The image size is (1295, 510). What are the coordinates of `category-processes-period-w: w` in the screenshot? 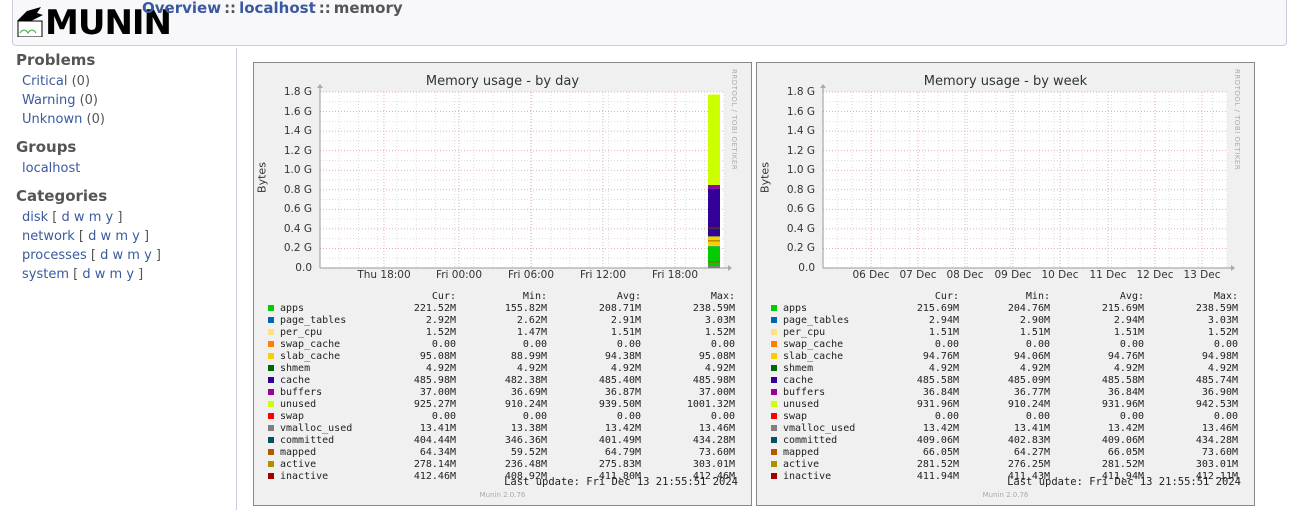 It's located at (117, 255).